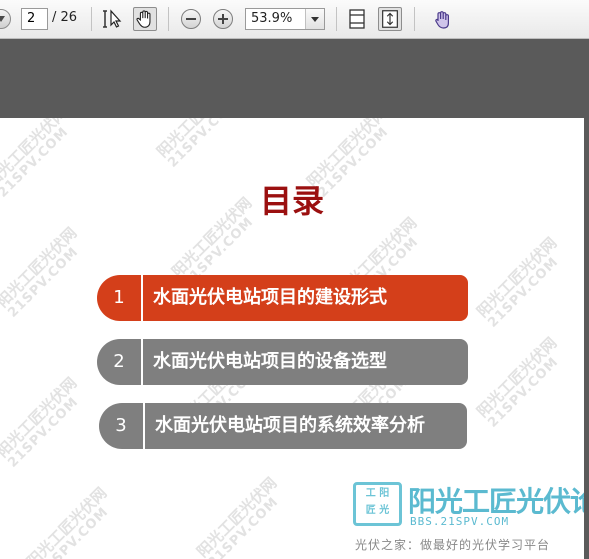  Describe the element at coordinates (453, 545) in the screenshot. I see `forum-tagline: 光伏之家：做最好的光伏学习平台` at that location.